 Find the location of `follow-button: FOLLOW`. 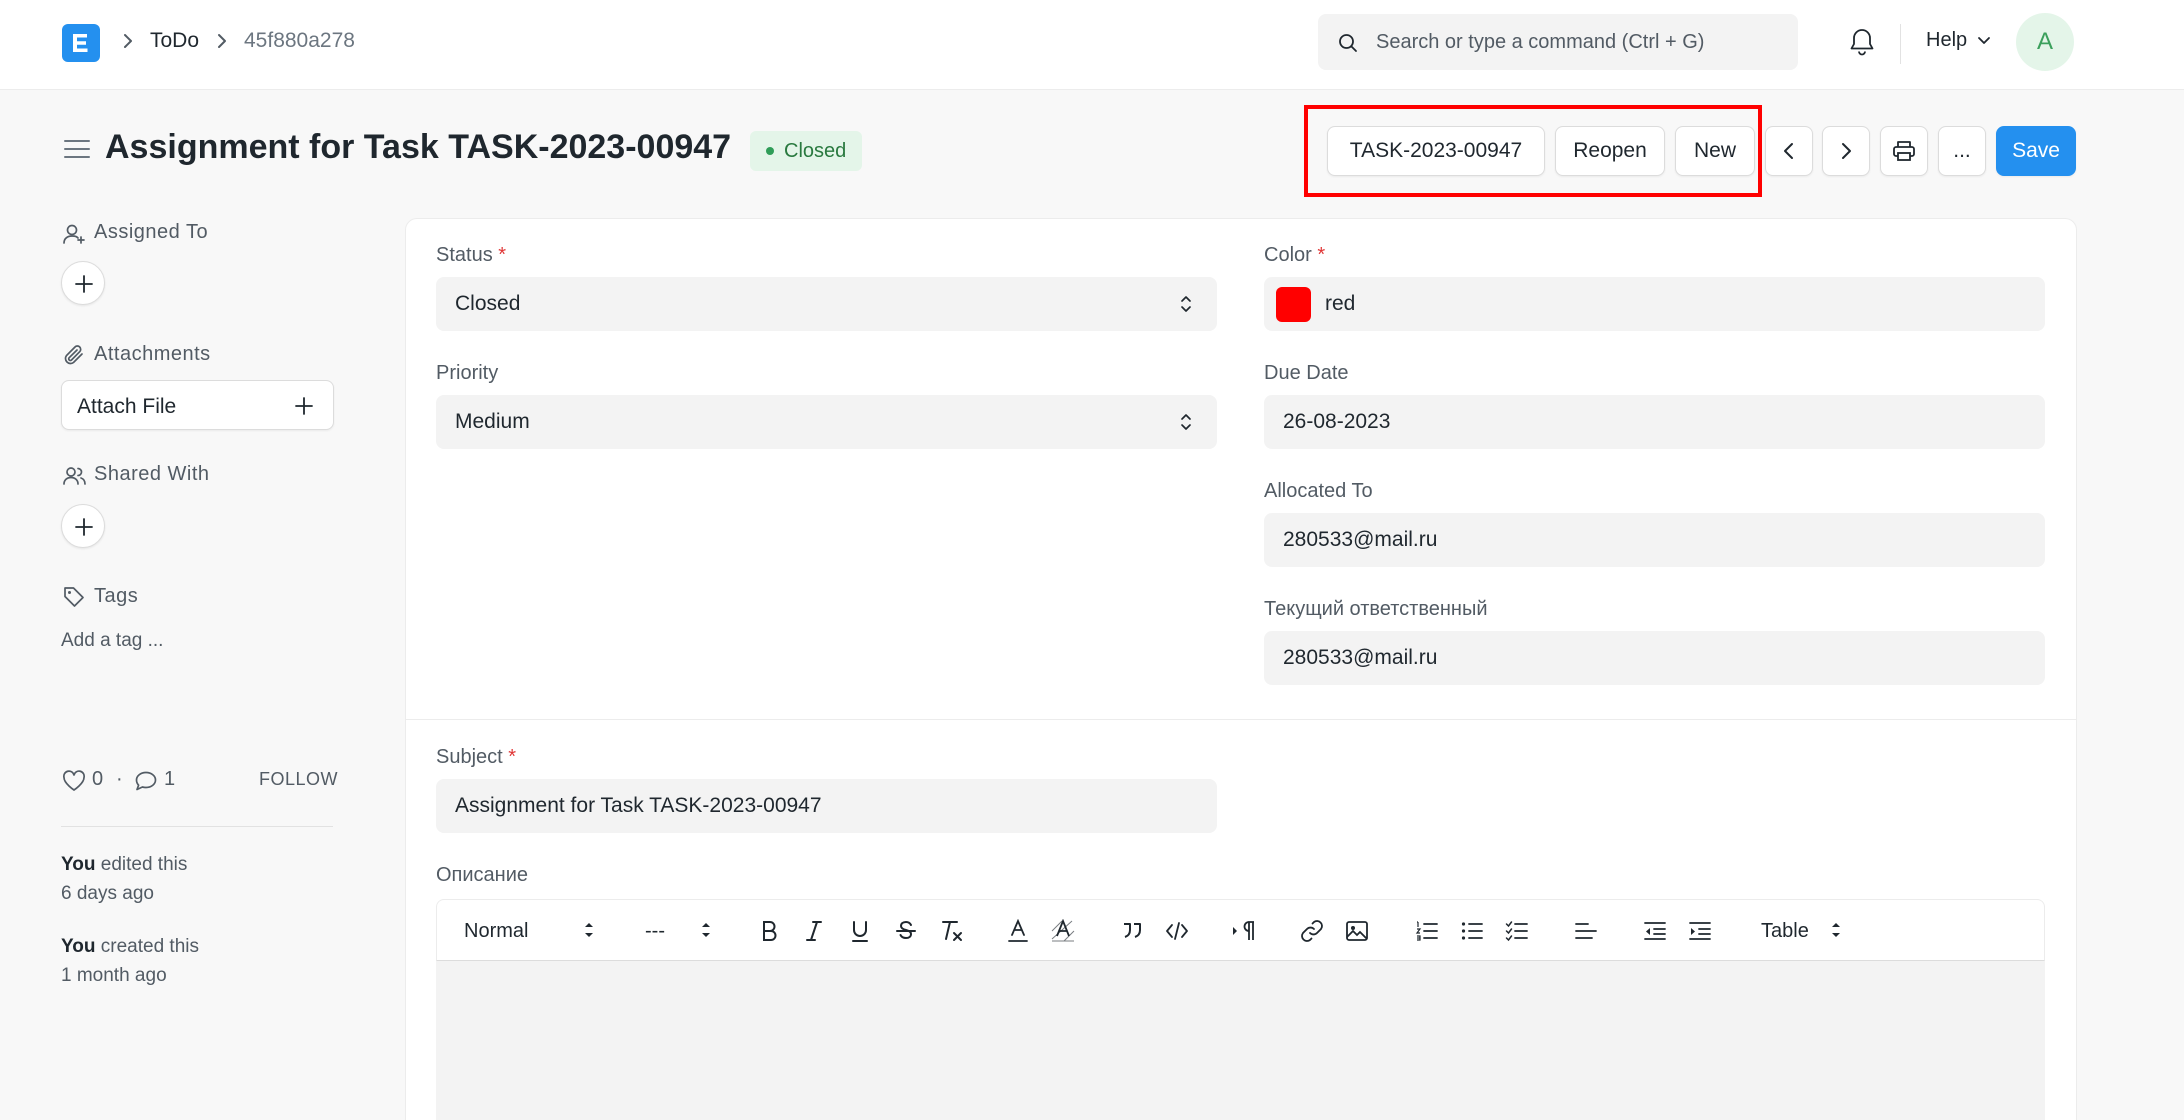

follow-button: FOLLOW is located at coordinates (298, 779).